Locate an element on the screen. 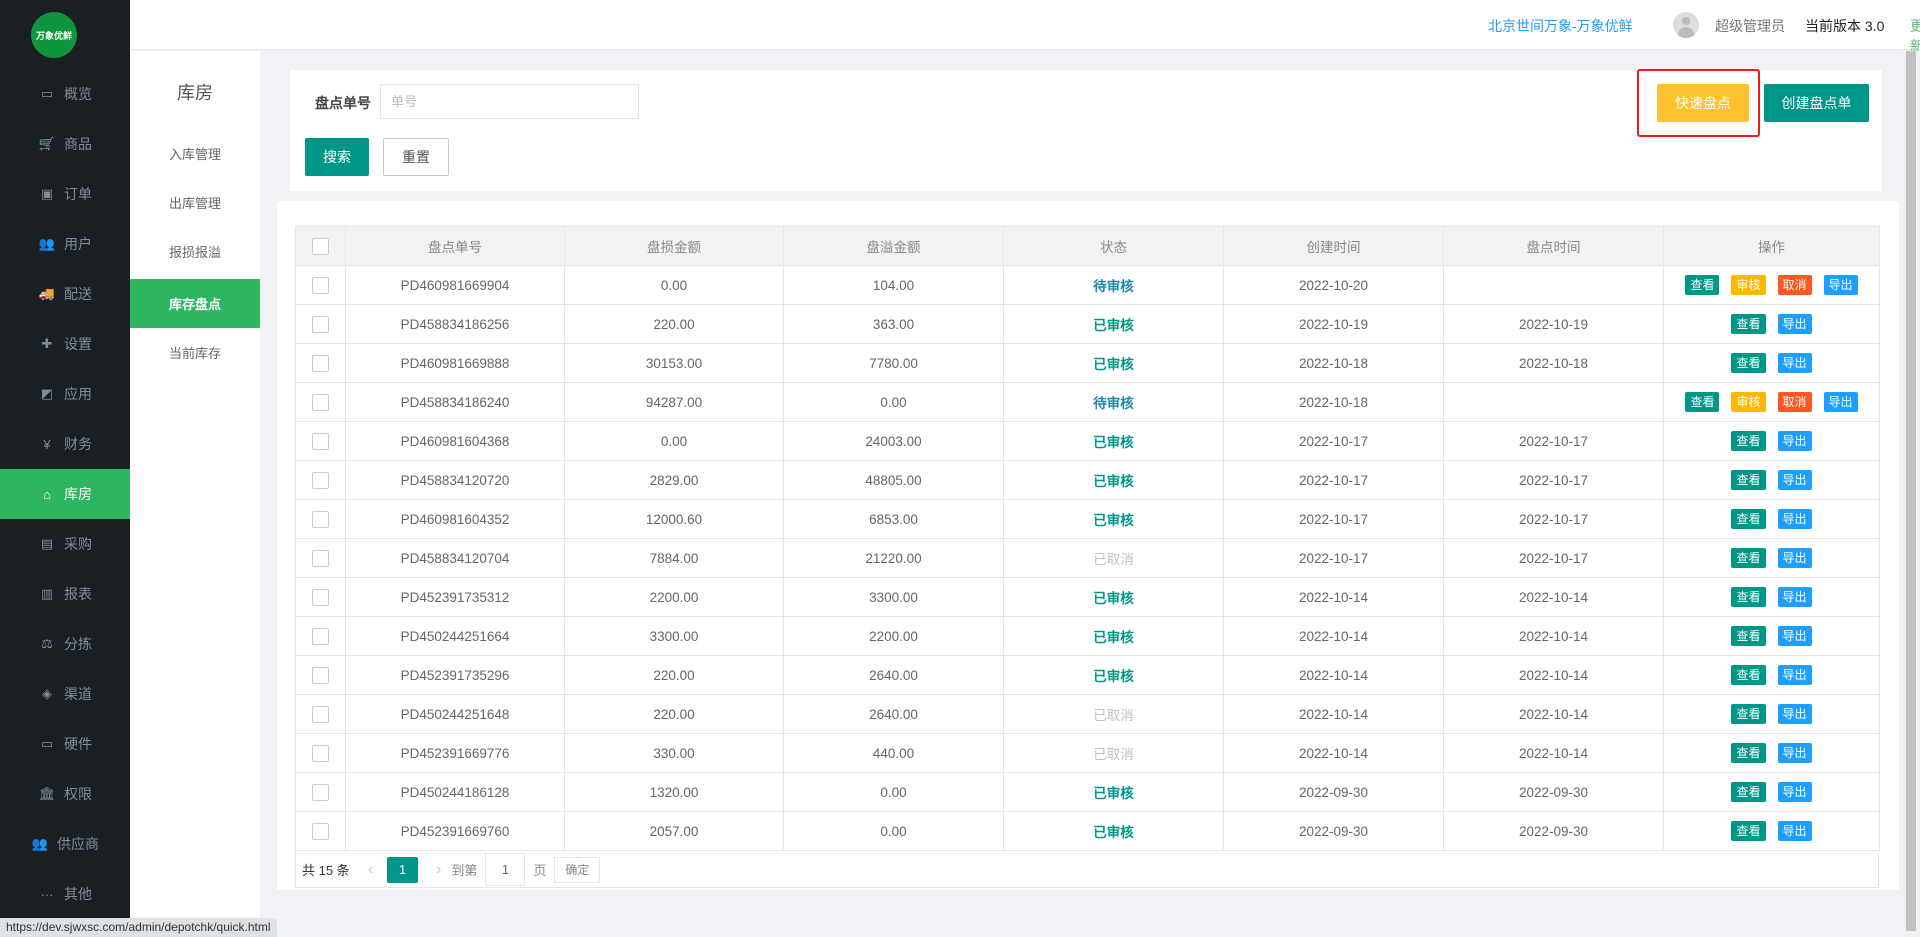 Image resolution: width=1920 pixels, height=937 pixels. subnav-item-3: 库存盘点 is located at coordinates (195, 303).